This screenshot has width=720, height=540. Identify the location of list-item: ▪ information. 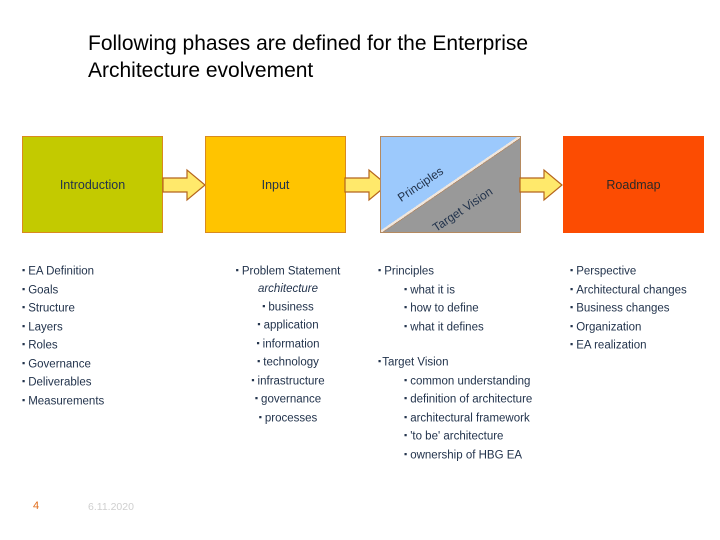
(288, 344).